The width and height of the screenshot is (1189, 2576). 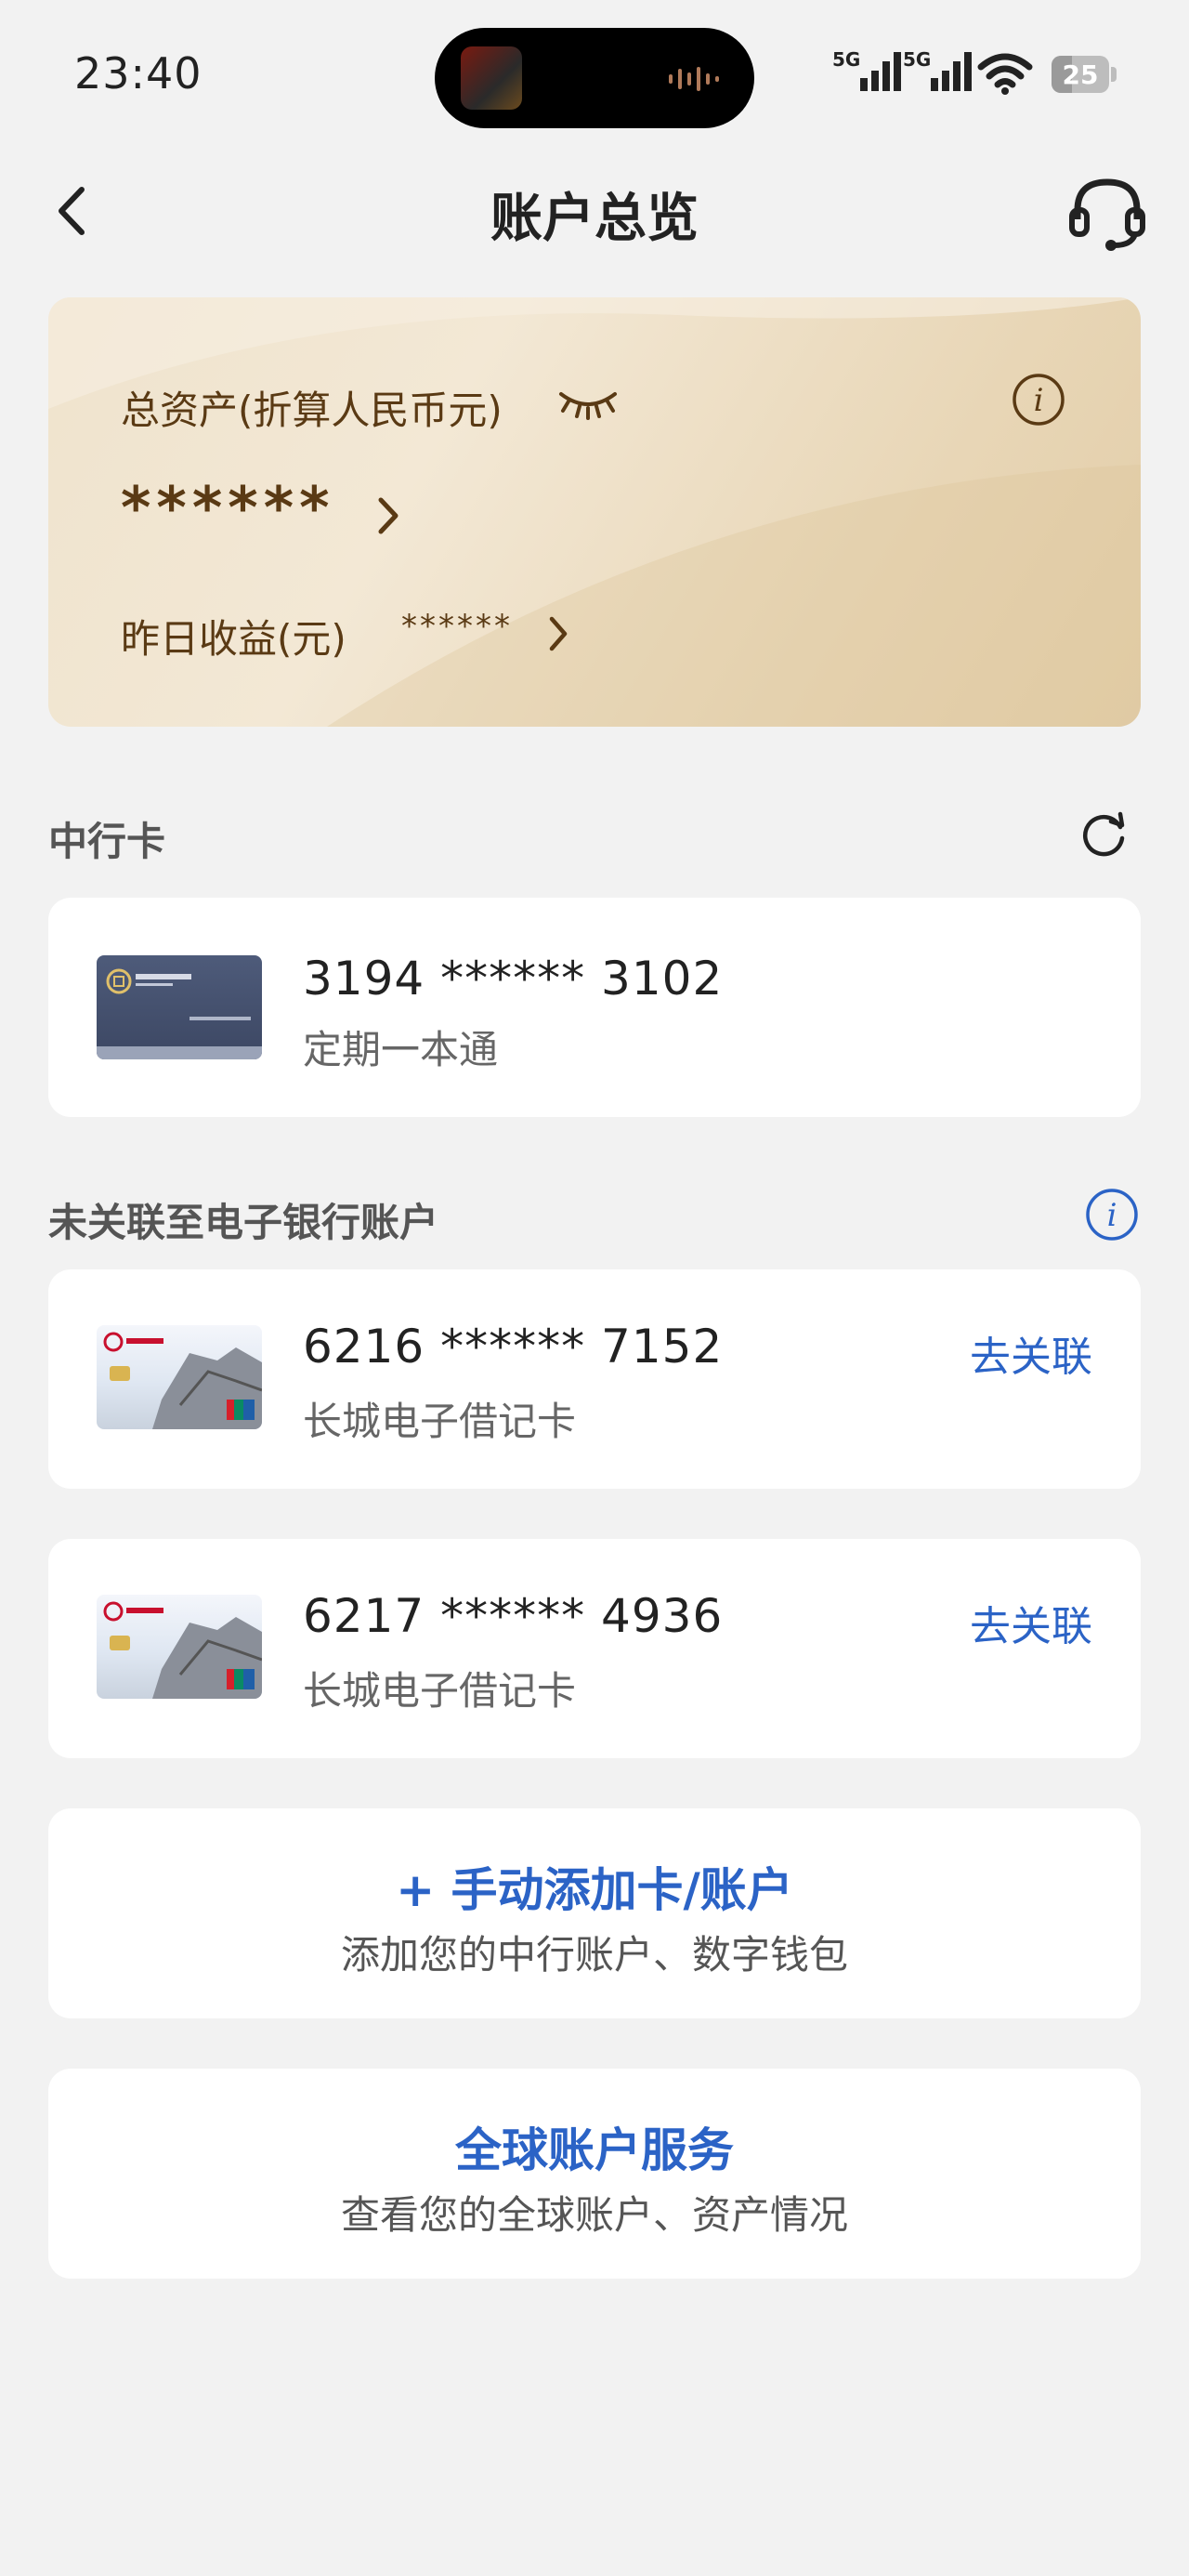 I want to click on card-number: 6217 ****** 4936, so click(x=513, y=1616).